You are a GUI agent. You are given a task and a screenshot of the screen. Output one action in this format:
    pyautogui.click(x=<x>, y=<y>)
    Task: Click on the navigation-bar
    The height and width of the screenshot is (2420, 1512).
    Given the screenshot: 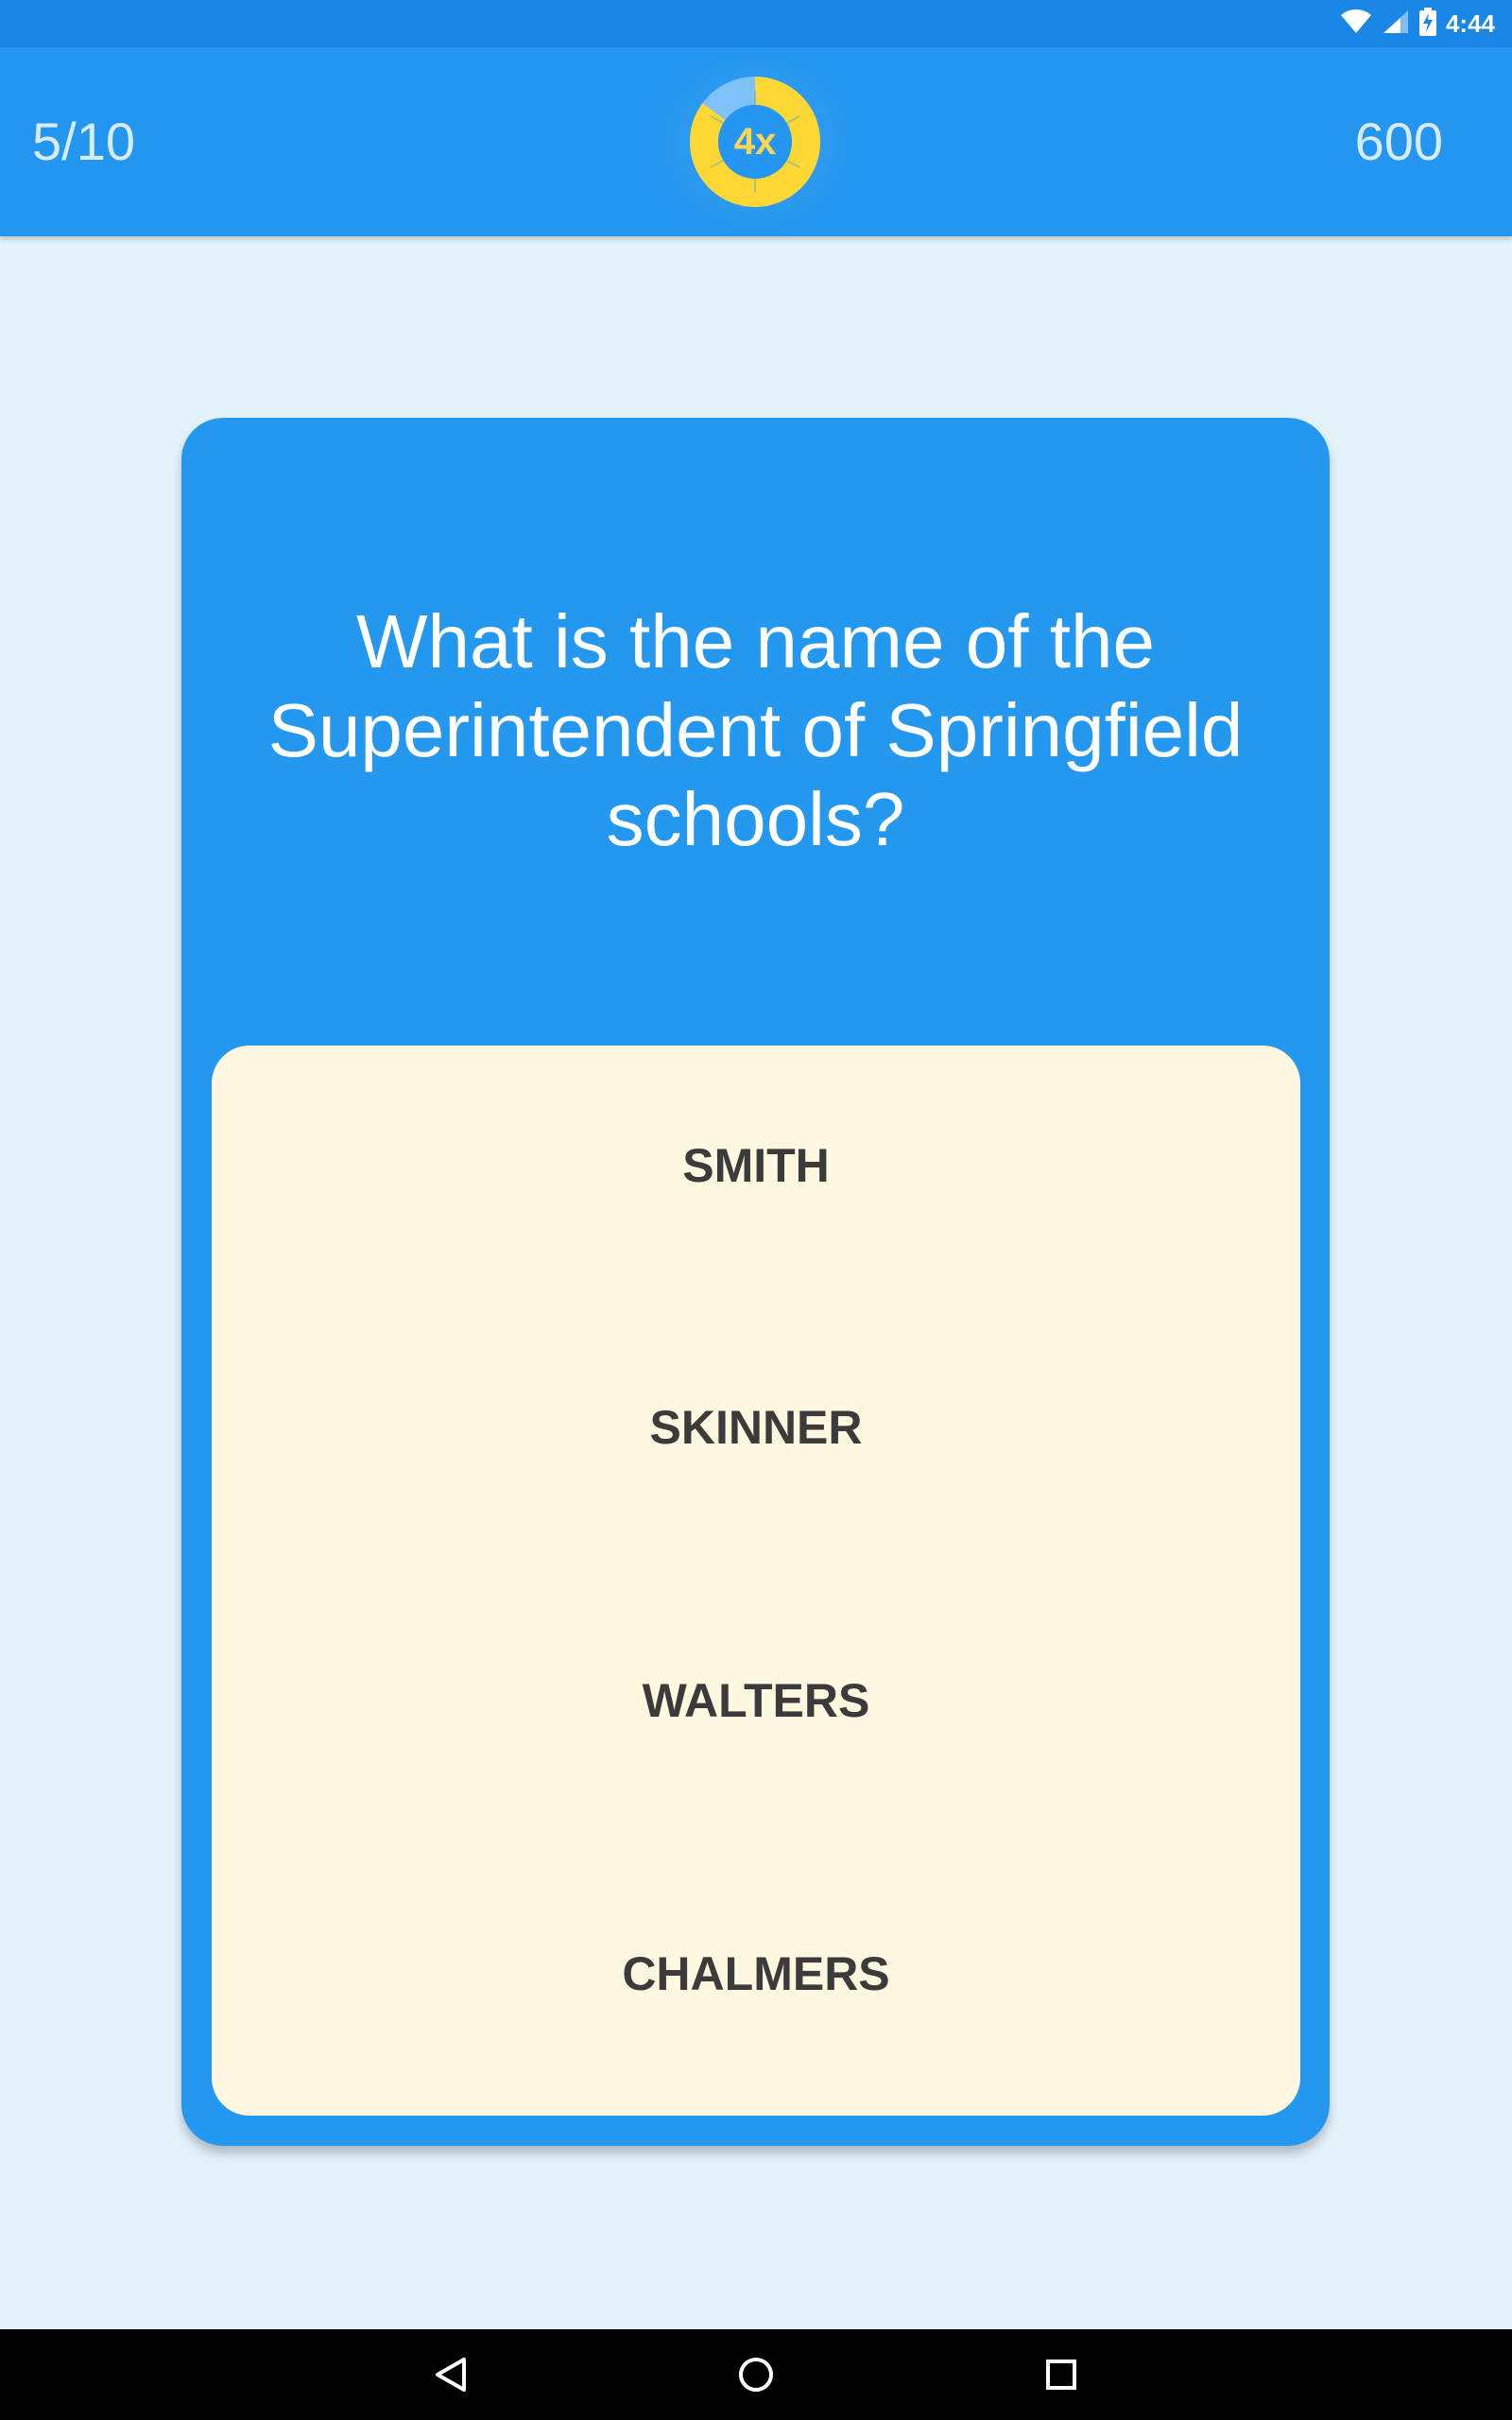 What is the action you would take?
    pyautogui.click(x=756, y=2374)
    